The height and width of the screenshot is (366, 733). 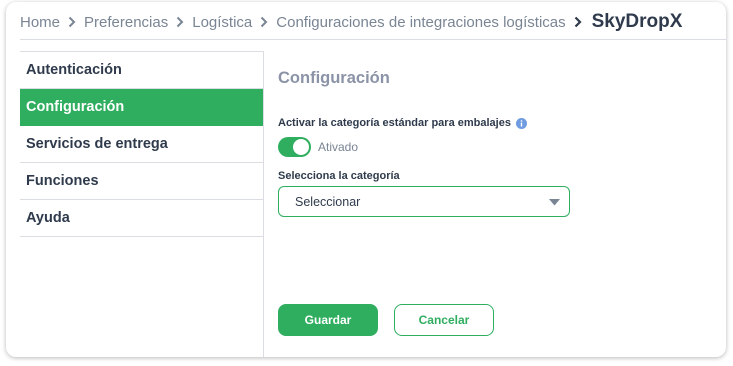 What do you see at coordinates (74, 70) in the screenshot?
I see `sidebar-item-label: Autenticación` at bounding box center [74, 70].